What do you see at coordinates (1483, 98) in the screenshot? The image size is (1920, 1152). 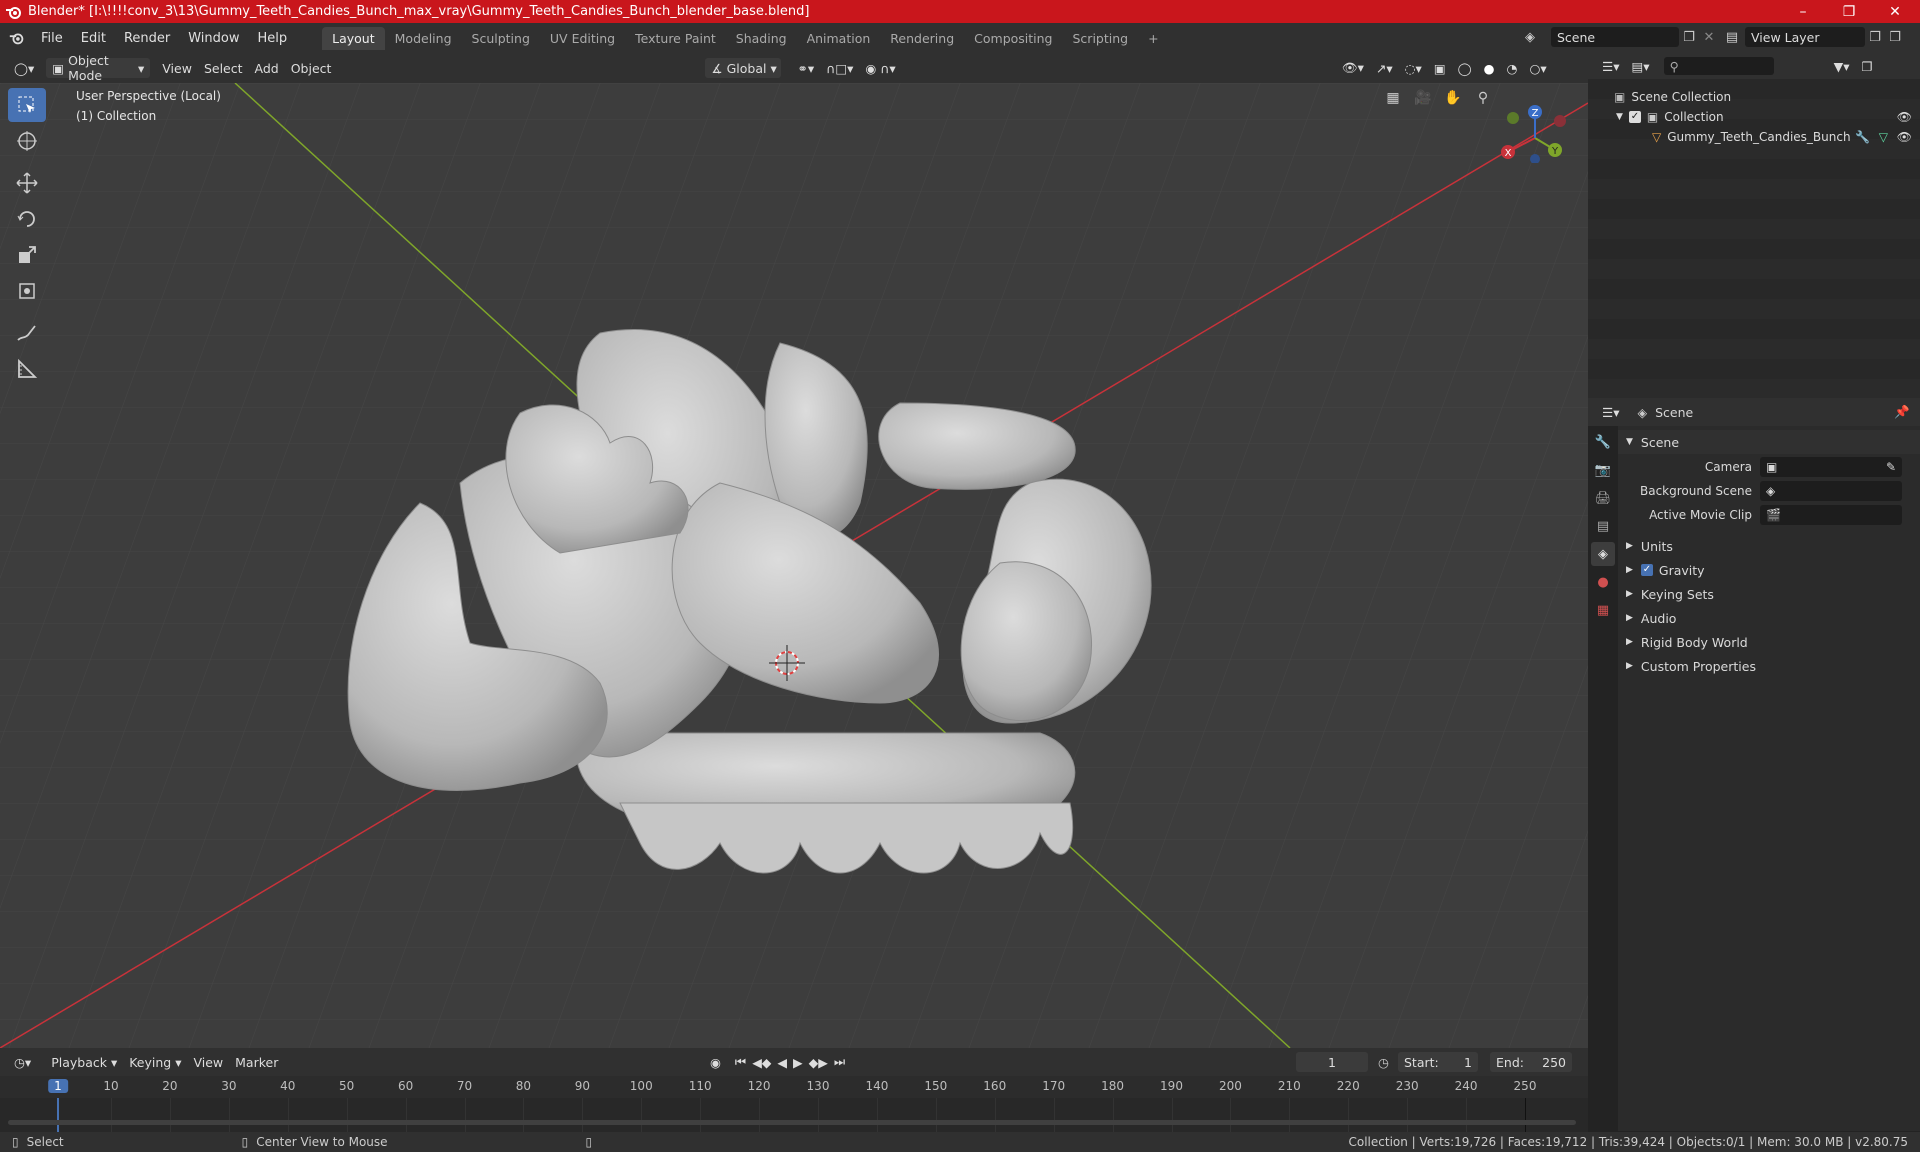 I see `zoom-view-icon: ⚲` at bounding box center [1483, 98].